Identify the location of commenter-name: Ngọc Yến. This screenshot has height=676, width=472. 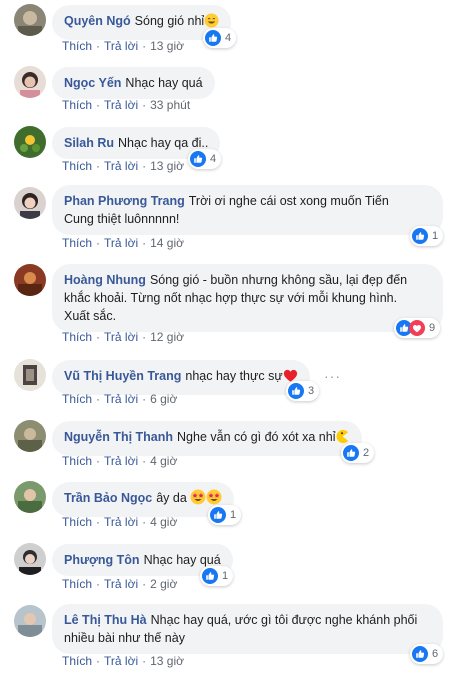
(92, 83).